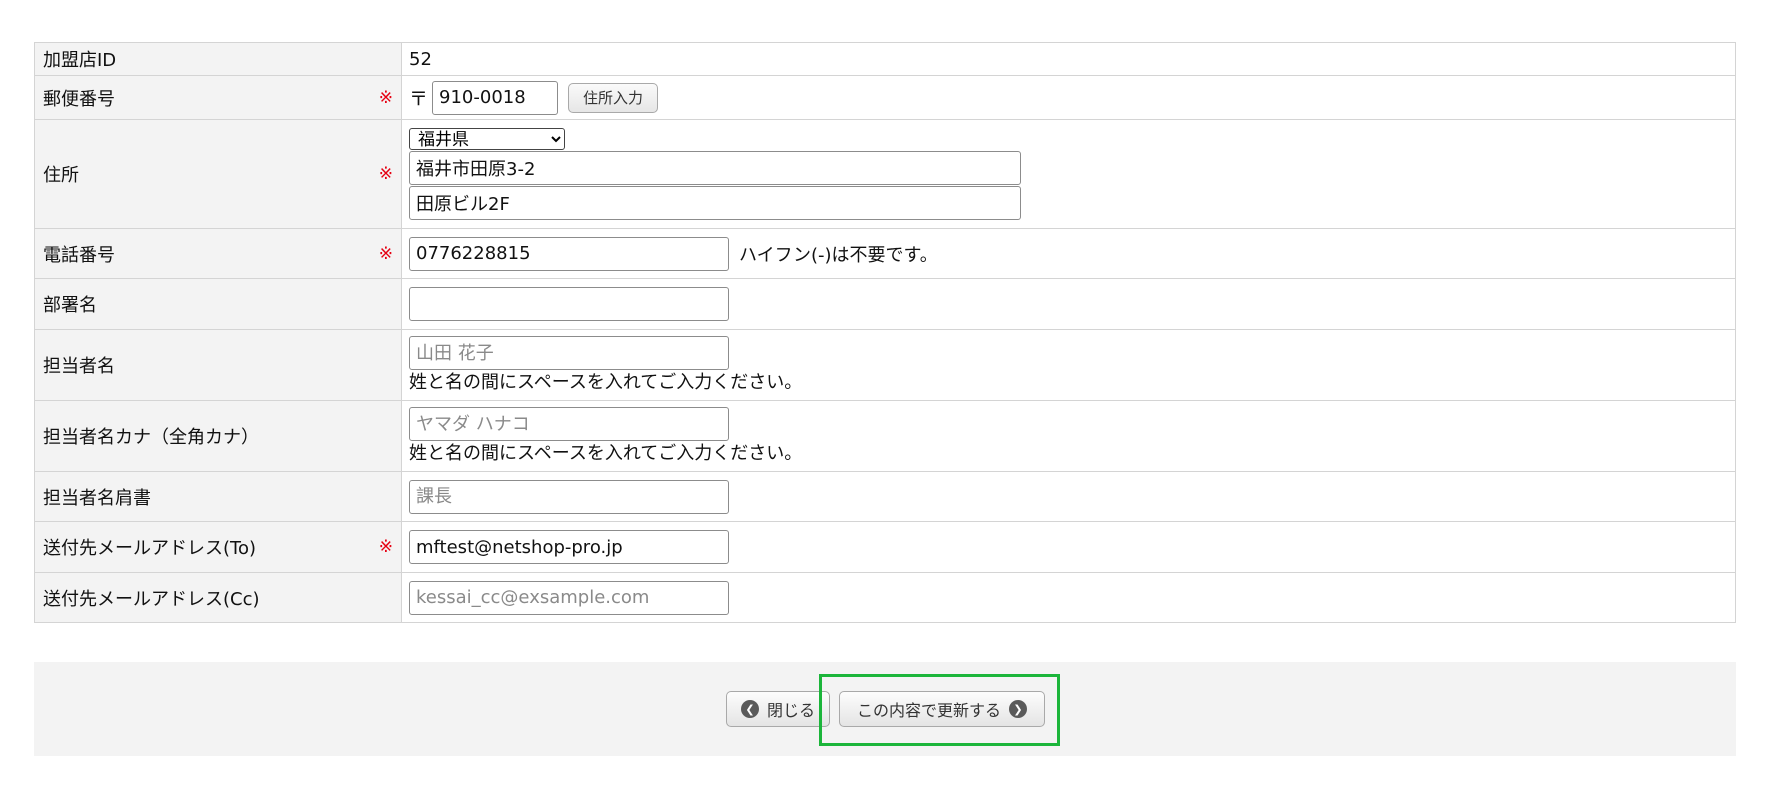 The width and height of the screenshot is (1768, 791). I want to click on prefecture-select: 福井県, so click(487, 139).